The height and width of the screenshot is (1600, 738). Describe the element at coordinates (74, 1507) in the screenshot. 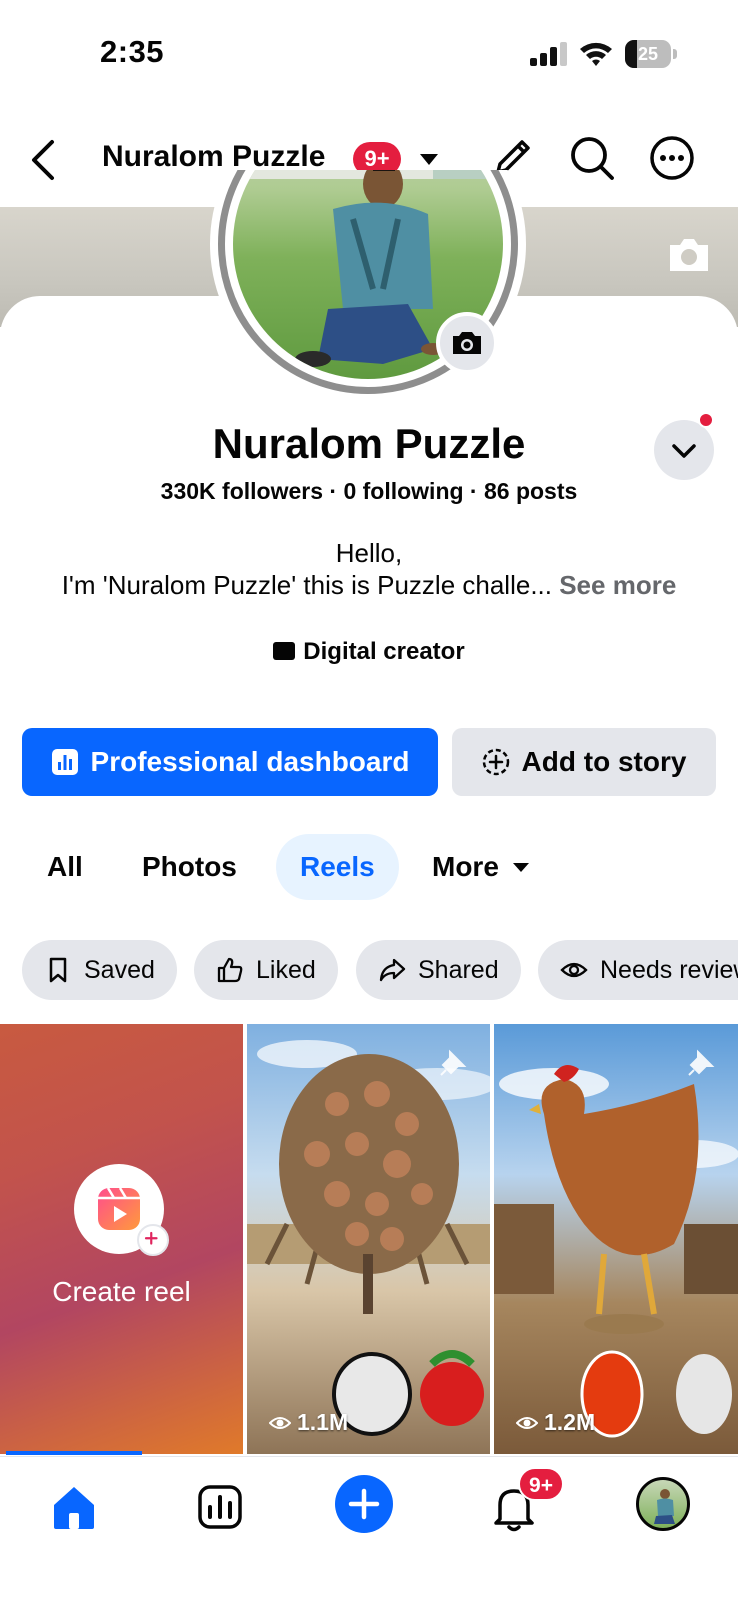

I see `home-icon` at that location.